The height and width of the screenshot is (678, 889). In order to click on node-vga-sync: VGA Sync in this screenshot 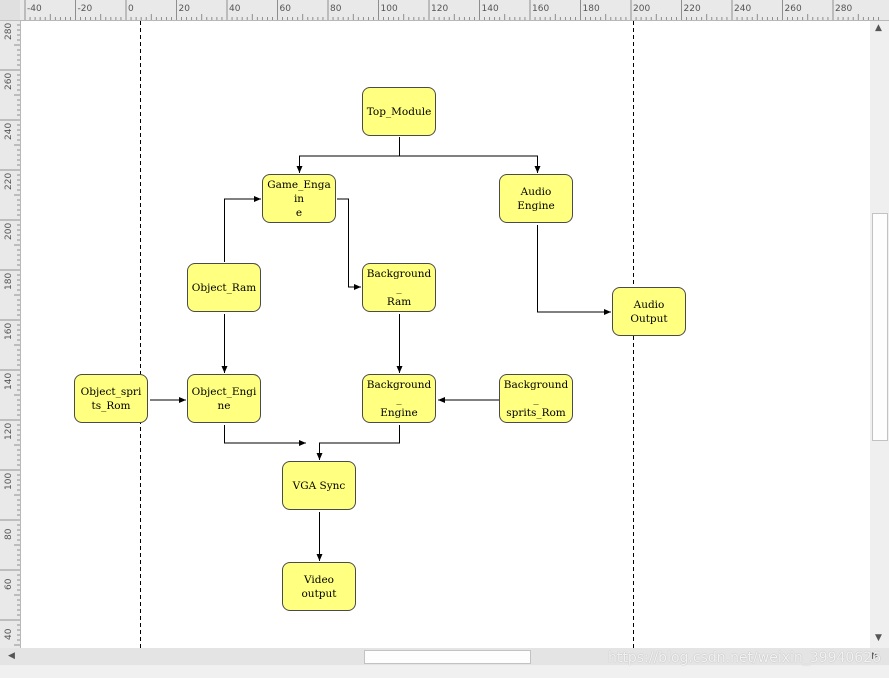, I will do `click(319, 485)`.